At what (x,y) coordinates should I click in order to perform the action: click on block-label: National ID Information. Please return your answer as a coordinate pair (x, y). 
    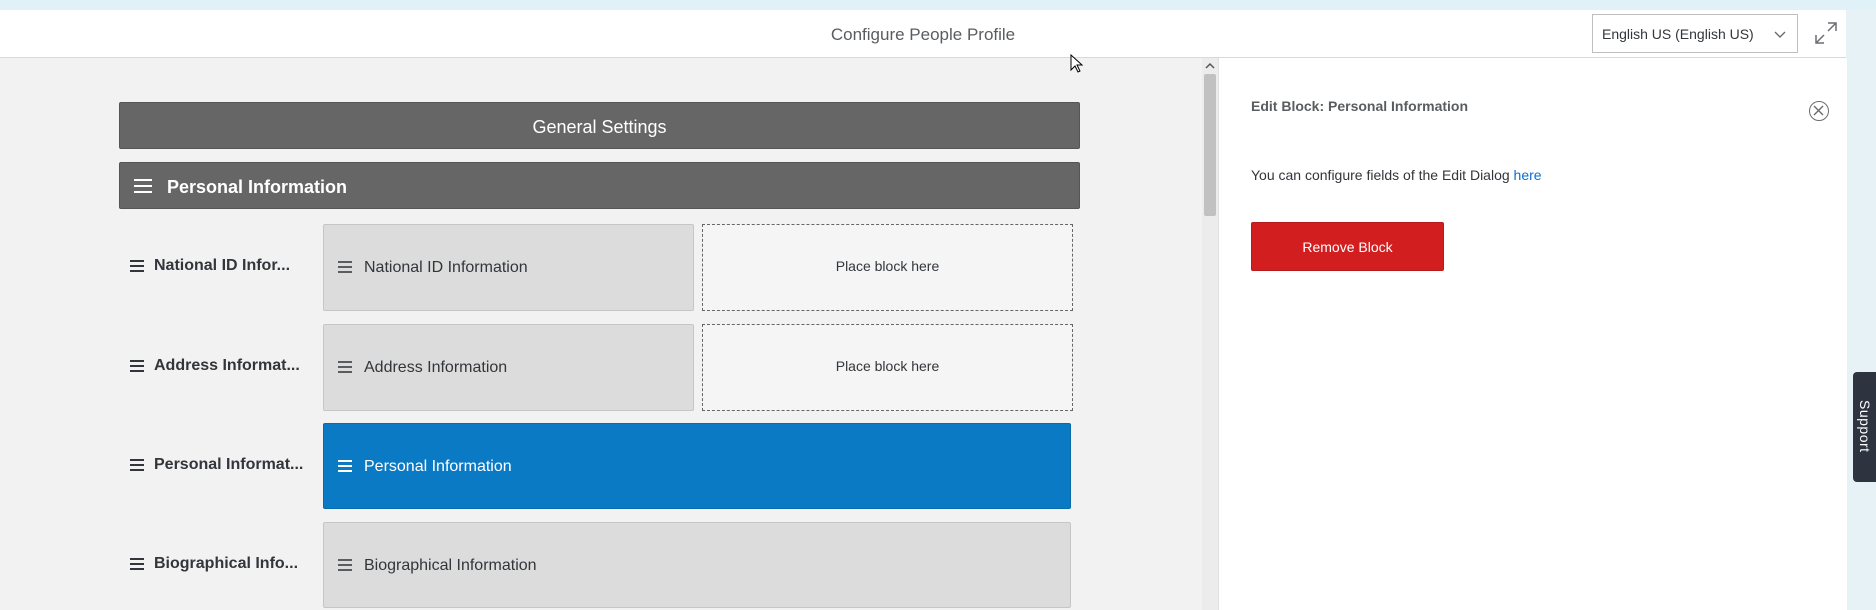
    Looking at the image, I should click on (446, 267).